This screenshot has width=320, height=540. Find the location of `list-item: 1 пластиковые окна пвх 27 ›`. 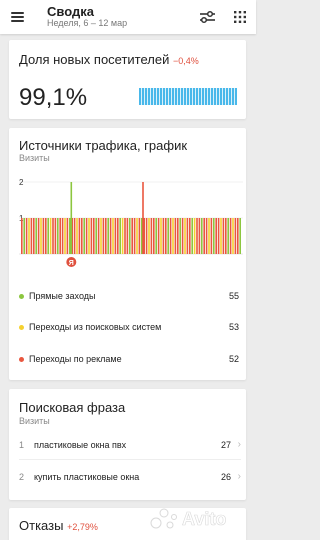

list-item: 1 пластиковые окна пвх 27 › is located at coordinates (130, 446).